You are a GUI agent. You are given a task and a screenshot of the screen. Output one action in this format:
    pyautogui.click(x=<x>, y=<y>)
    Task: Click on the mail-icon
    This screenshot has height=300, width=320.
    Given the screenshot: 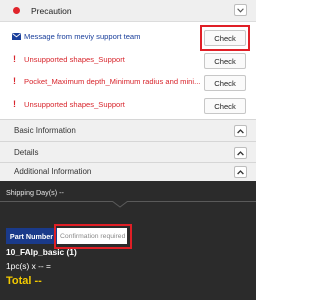 What is the action you would take?
    pyautogui.click(x=16, y=36)
    